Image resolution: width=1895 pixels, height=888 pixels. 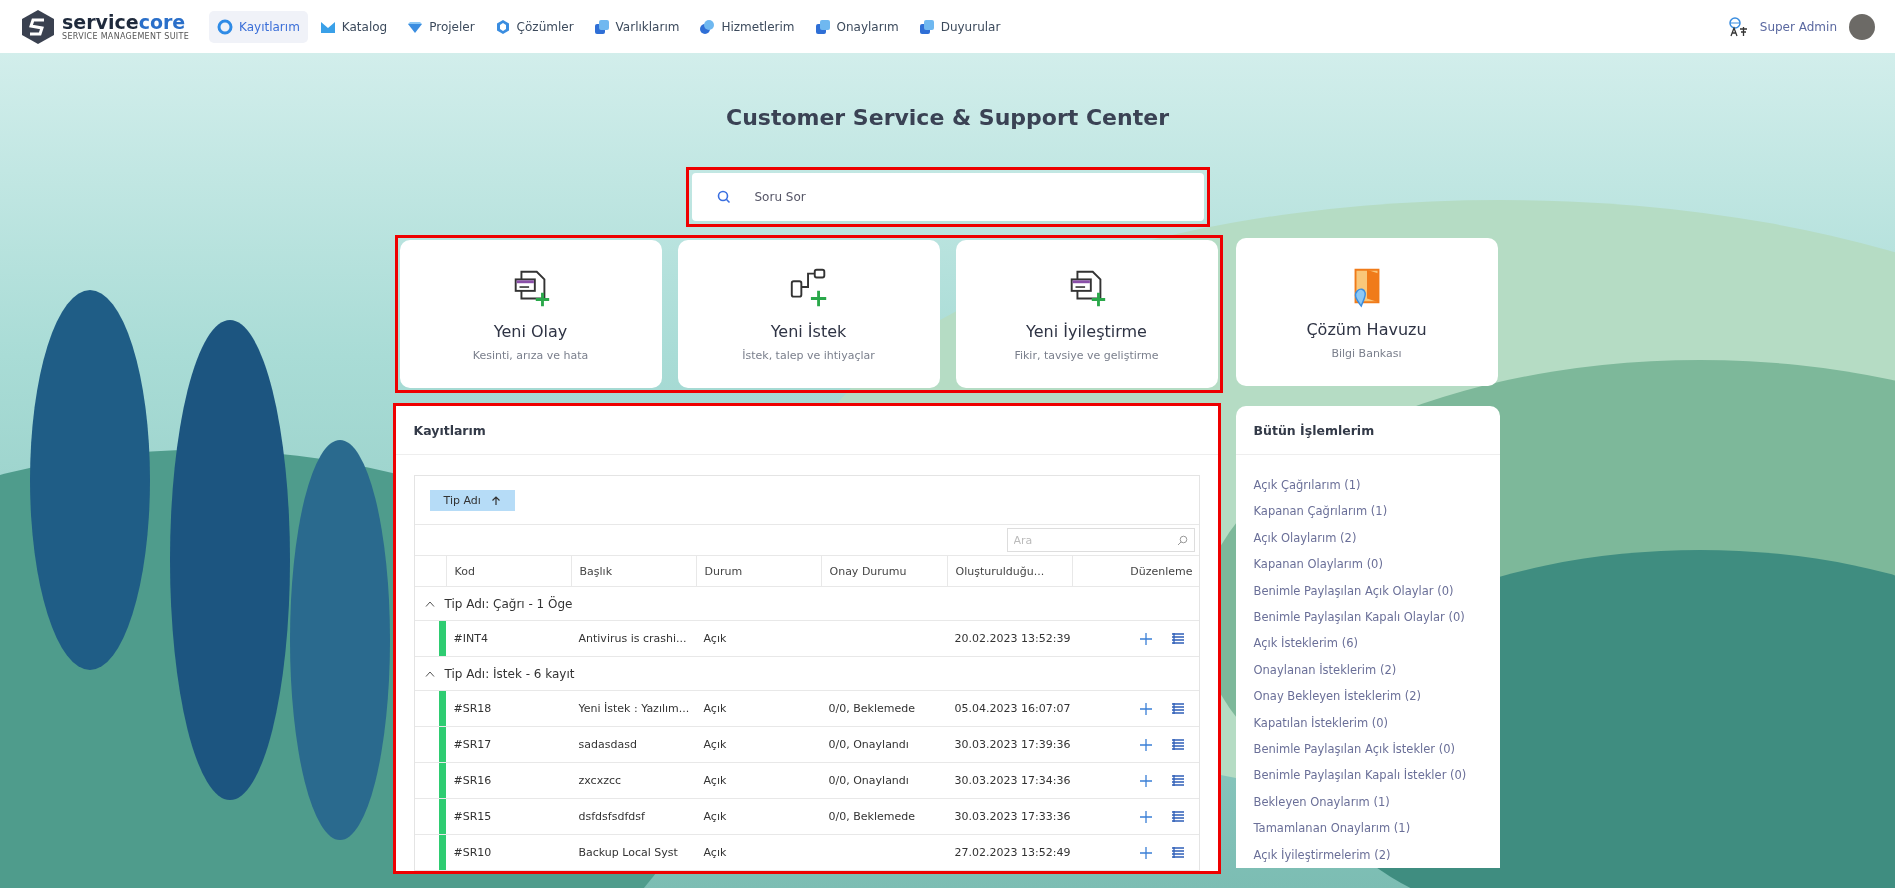 I want to click on nav-tab: Varlıklarım, so click(x=636, y=26).